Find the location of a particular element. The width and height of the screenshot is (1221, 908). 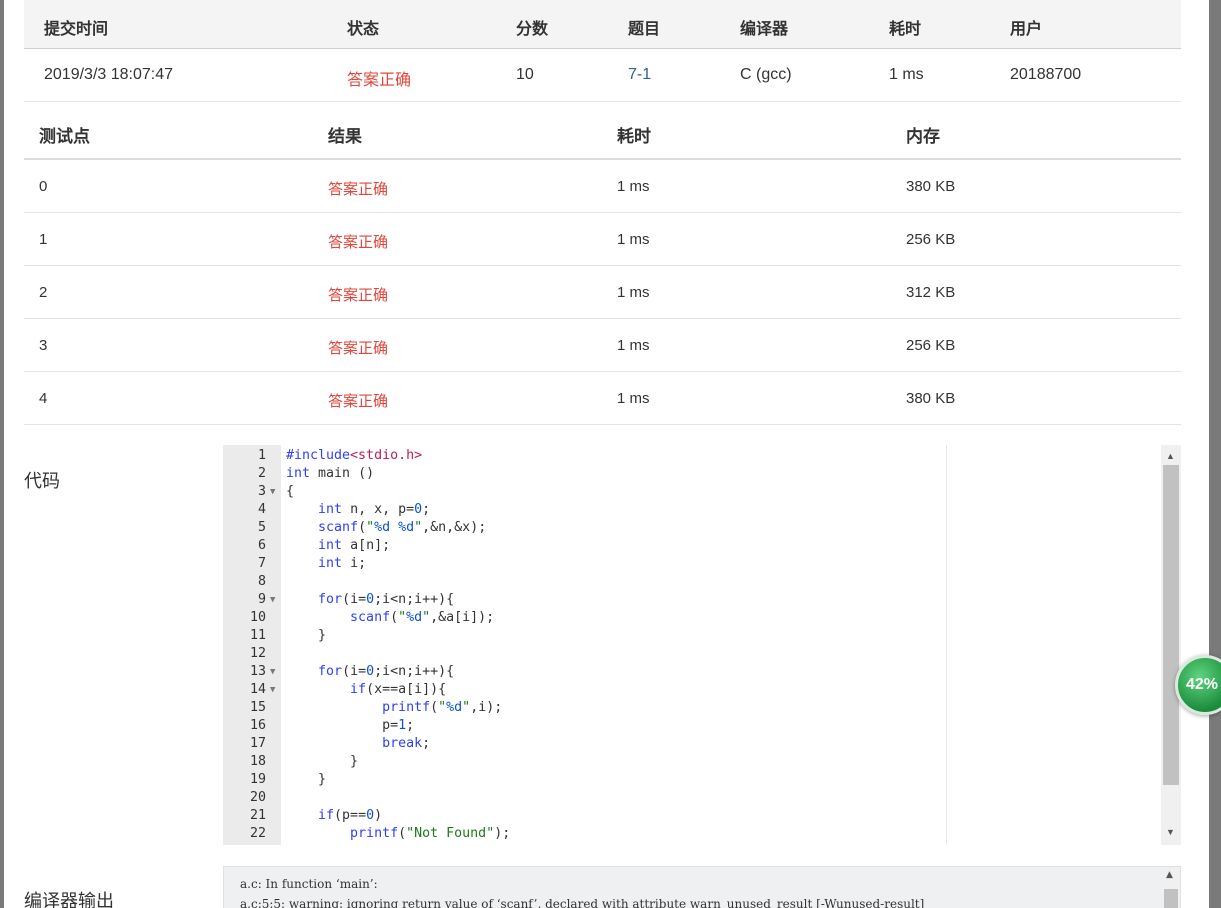

line-number: 9 is located at coordinates (261, 599).